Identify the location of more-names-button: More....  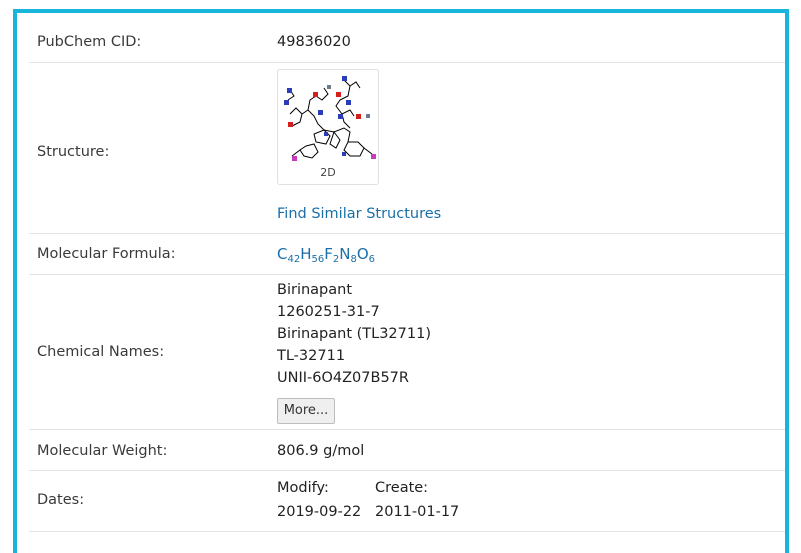
(306, 411).